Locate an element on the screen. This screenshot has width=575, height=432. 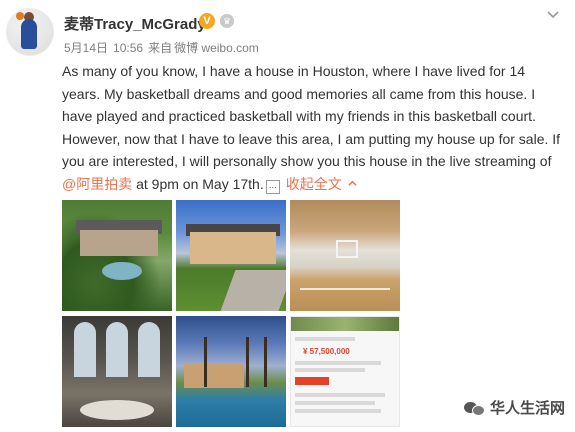
post-date: 5月14日 is located at coordinates (86, 48).